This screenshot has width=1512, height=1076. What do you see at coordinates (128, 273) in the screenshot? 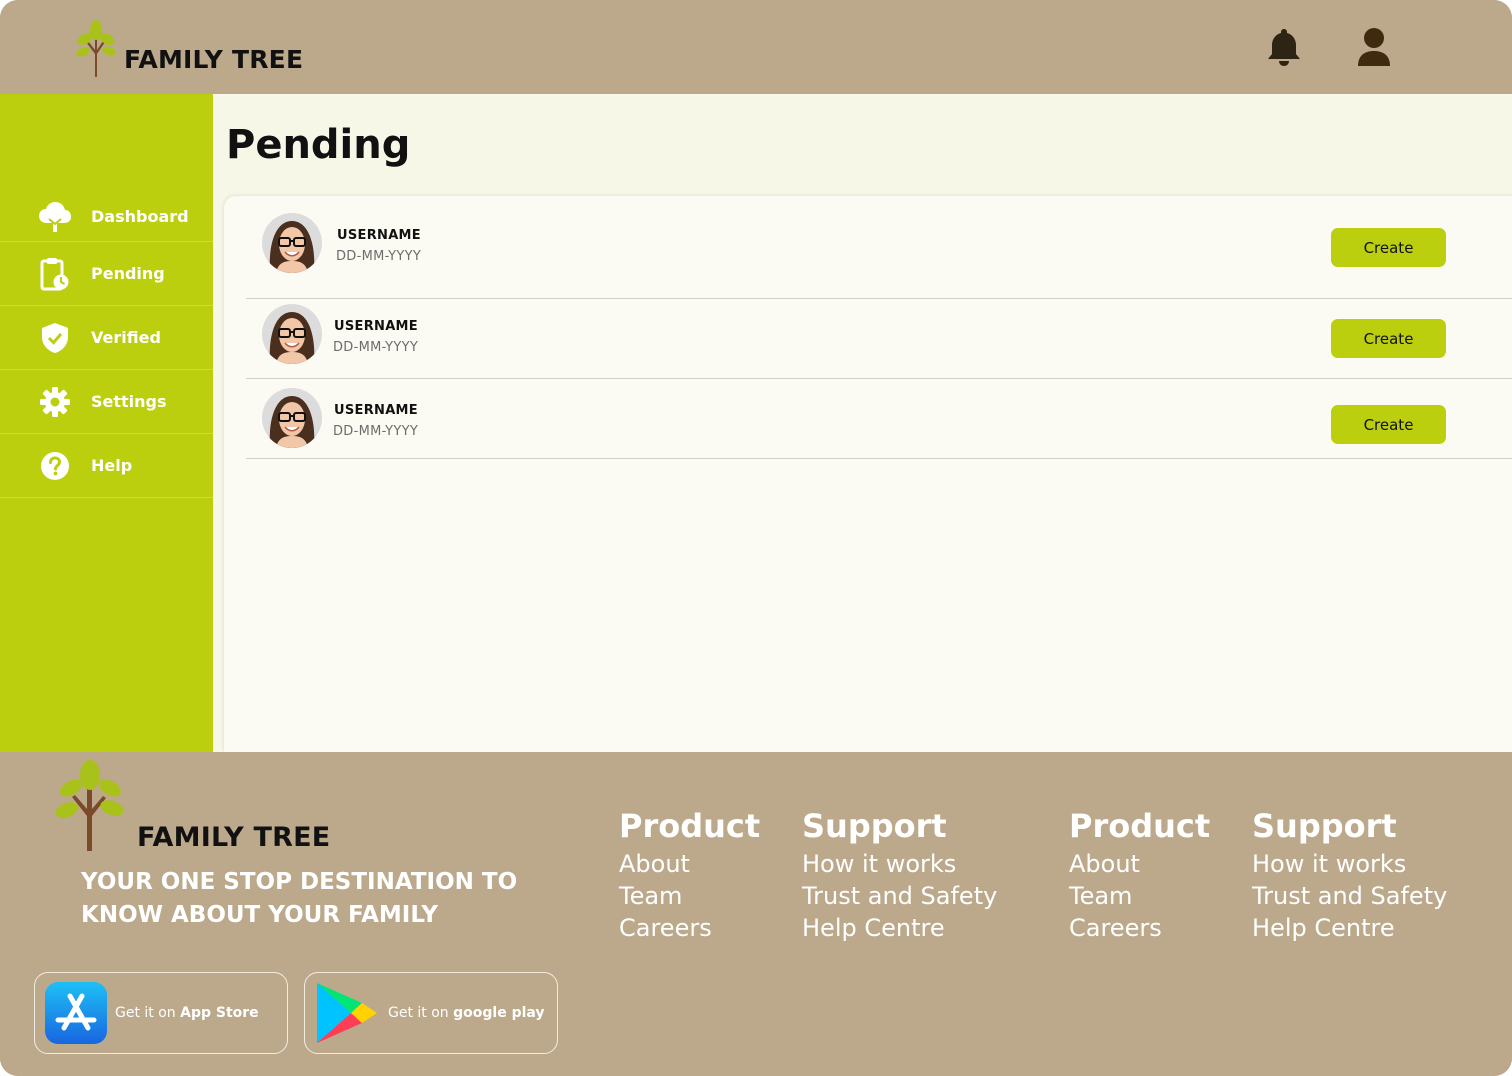
I see `sidebar-item-label: Pending` at bounding box center [128, 273].